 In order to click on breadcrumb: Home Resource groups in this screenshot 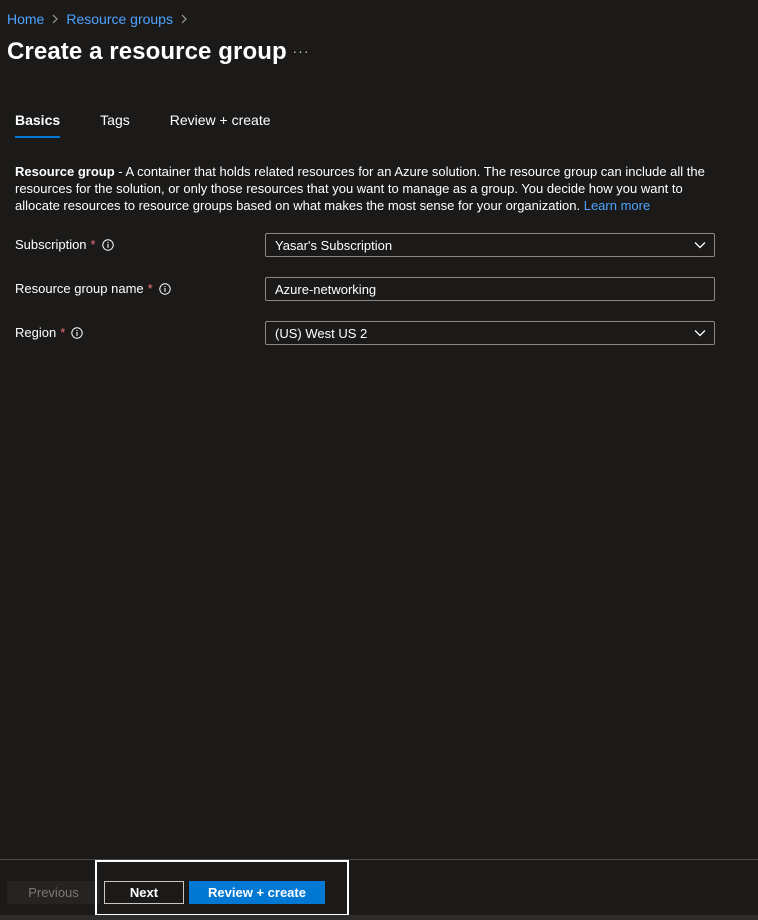, I will do `click(101, 19)`.